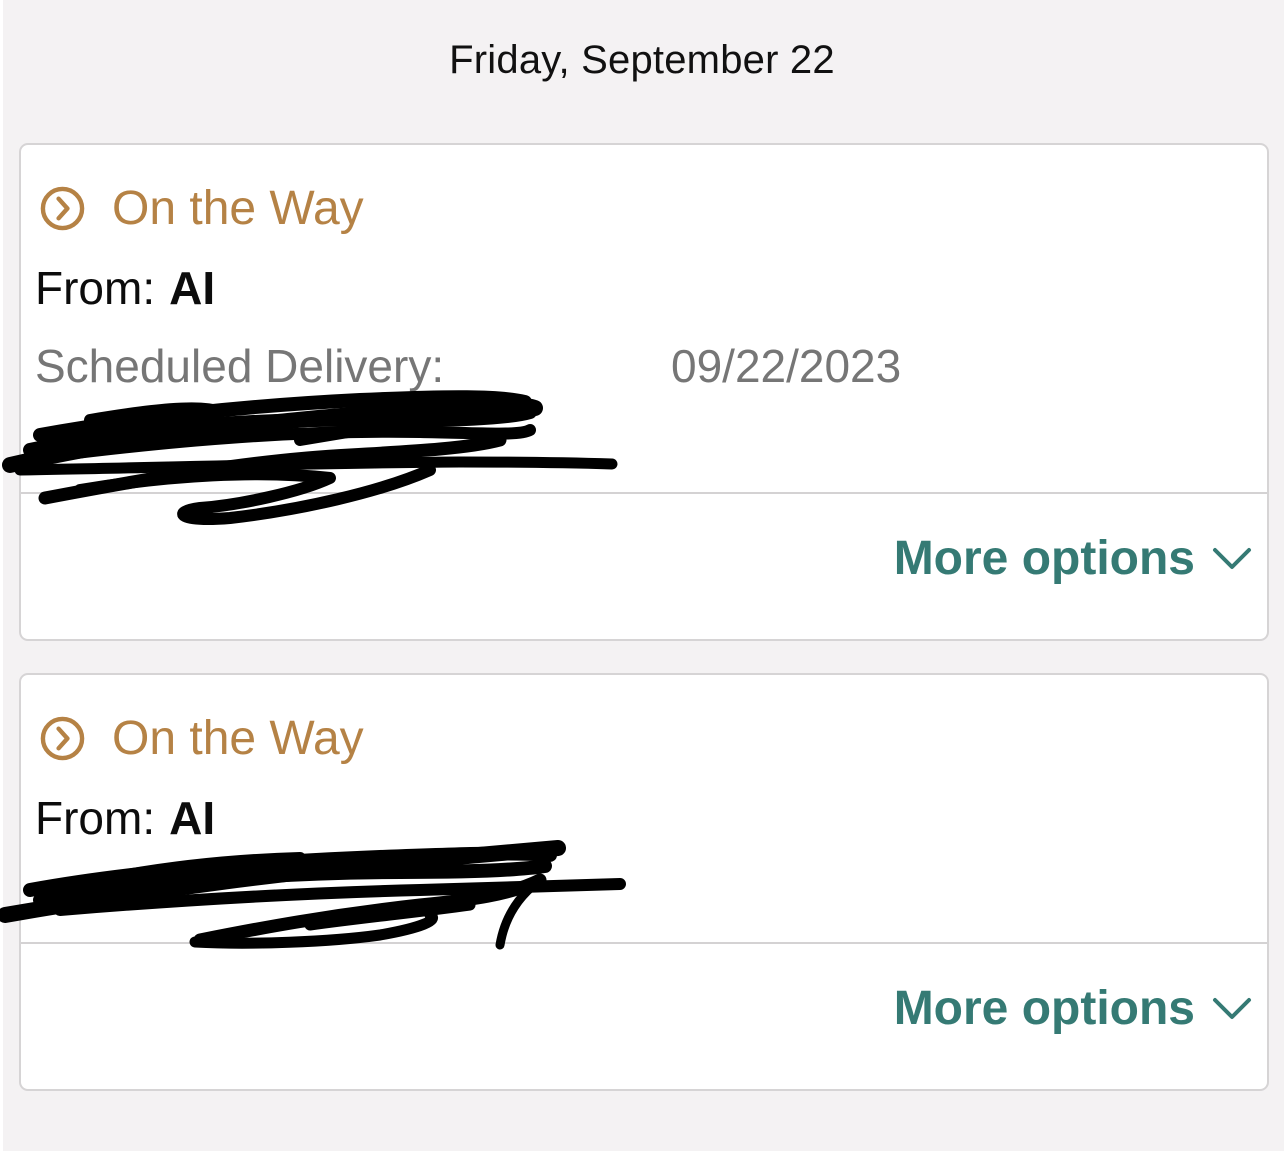 This screenshot has width=1284, height=1151. What do you see at coordinates (1, 575) in the screenshot?
I see `left-edge` at bounding box center [1, 575].